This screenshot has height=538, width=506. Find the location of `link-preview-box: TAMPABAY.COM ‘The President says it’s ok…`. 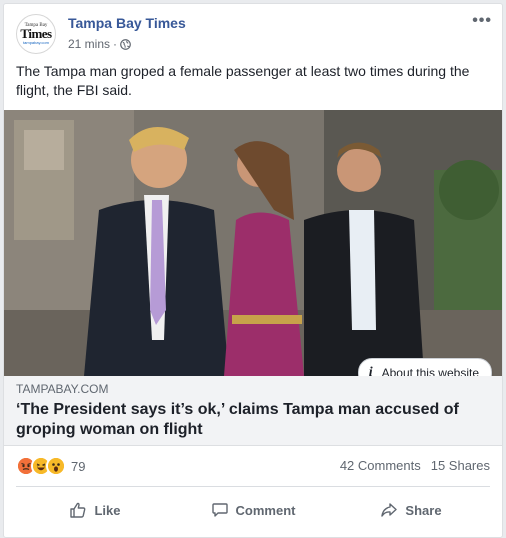

link-preview-box: TAMPABAY.COM ‘The President says it’s ok… is located at coordinates (253, 411).